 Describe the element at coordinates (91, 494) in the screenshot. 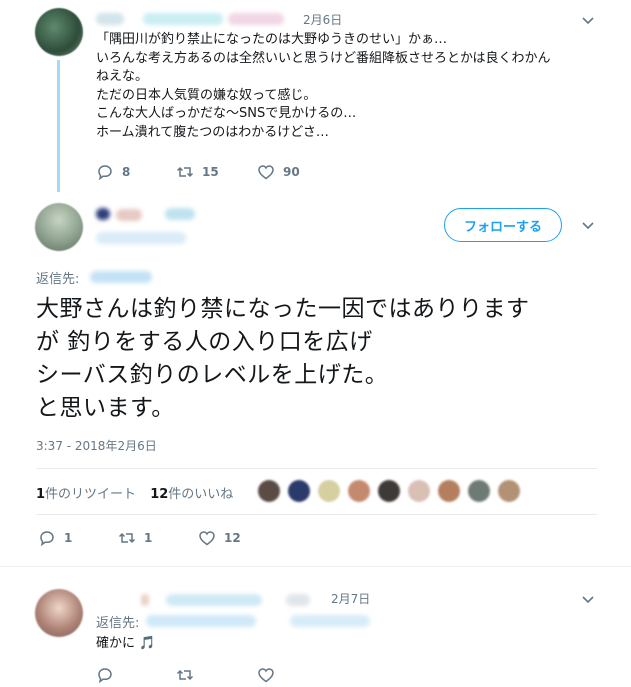

I see `retweets-label: 件のリツイート` at that location.